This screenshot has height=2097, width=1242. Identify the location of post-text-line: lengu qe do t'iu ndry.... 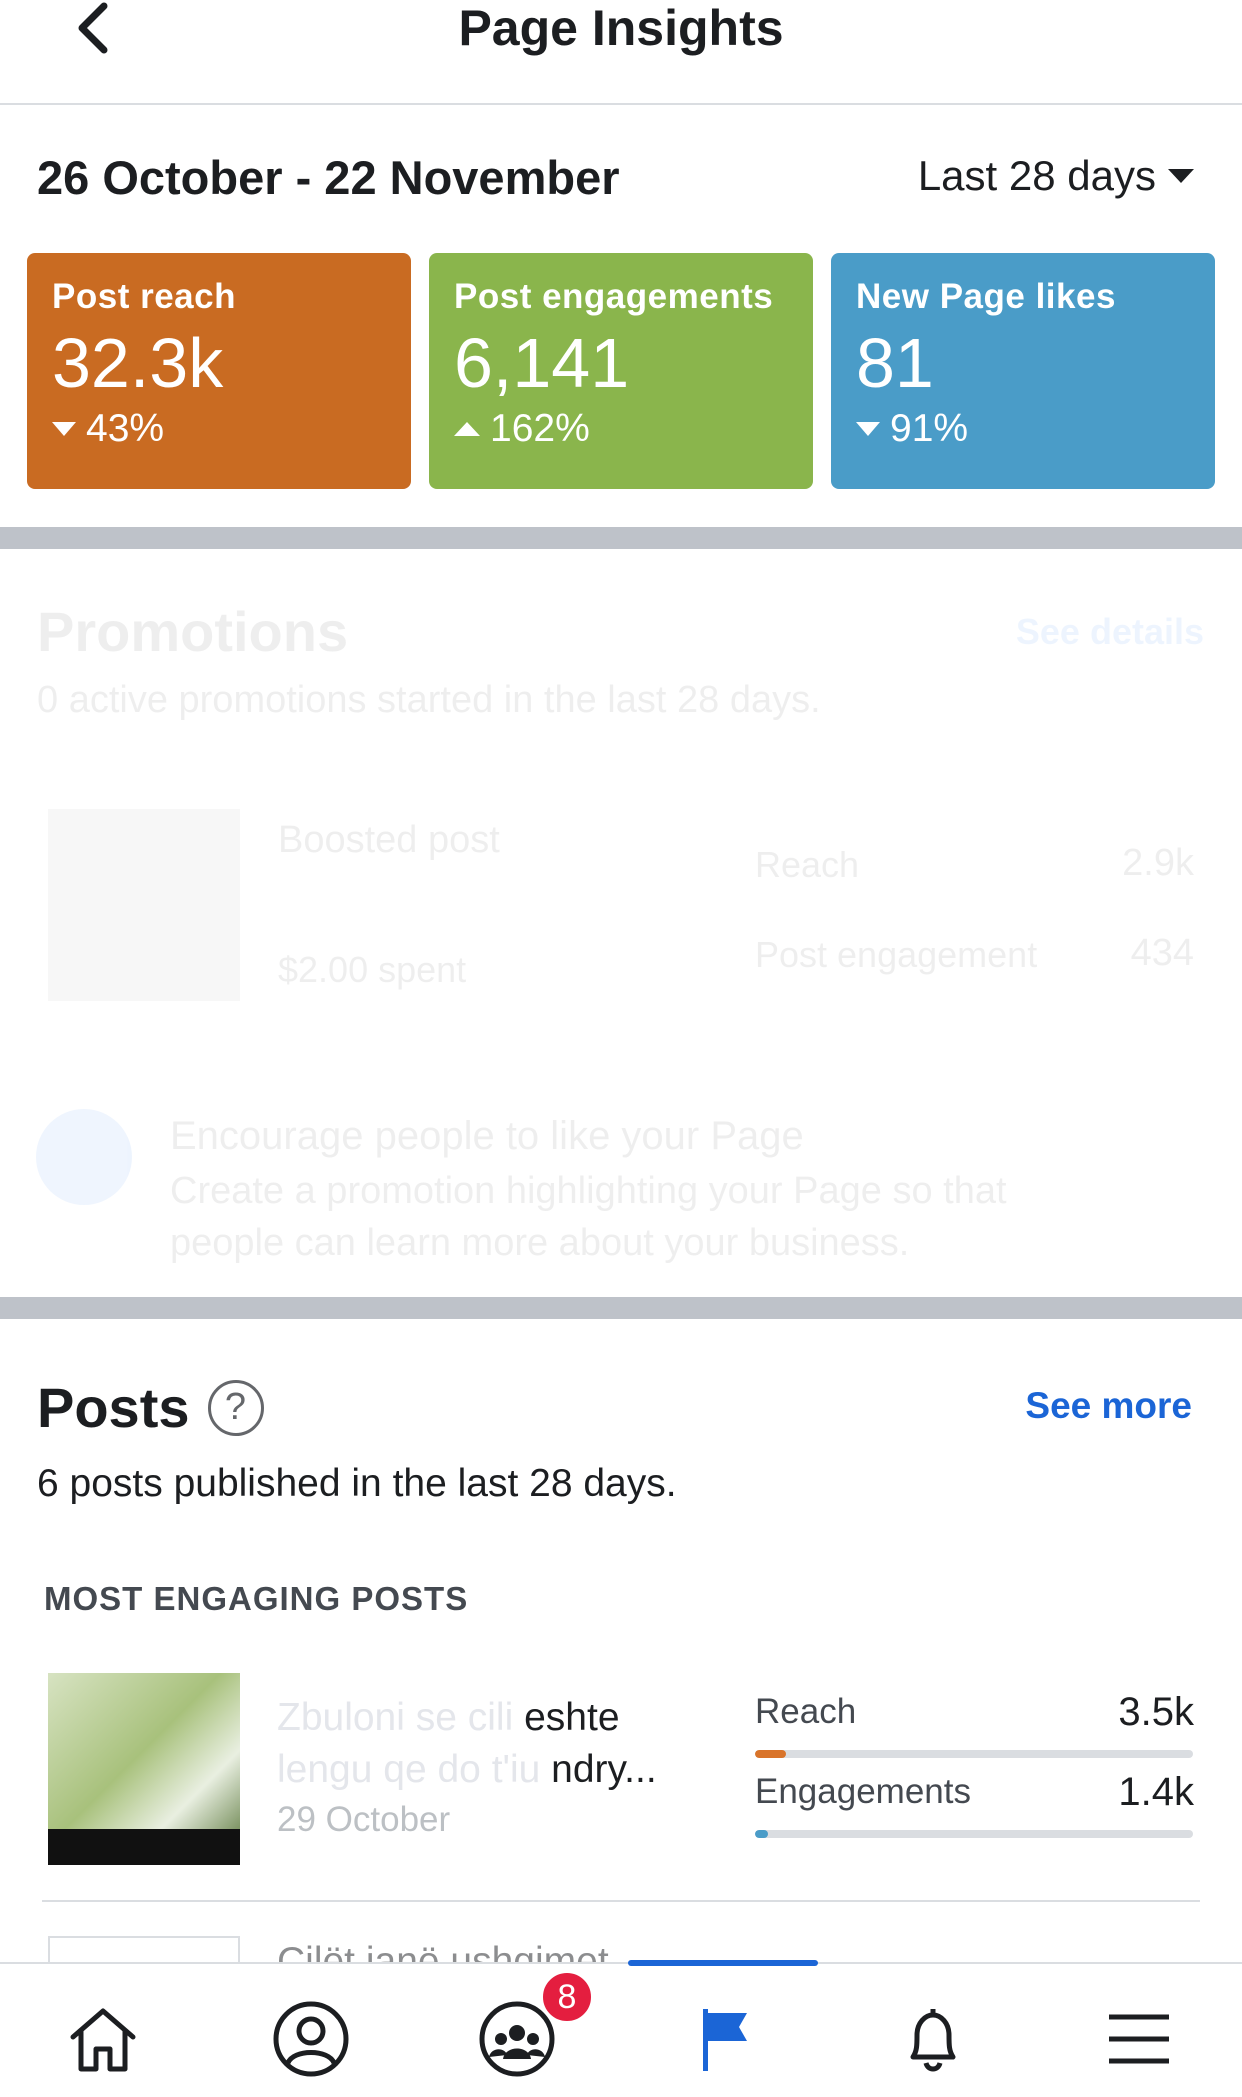
(497, 1770).